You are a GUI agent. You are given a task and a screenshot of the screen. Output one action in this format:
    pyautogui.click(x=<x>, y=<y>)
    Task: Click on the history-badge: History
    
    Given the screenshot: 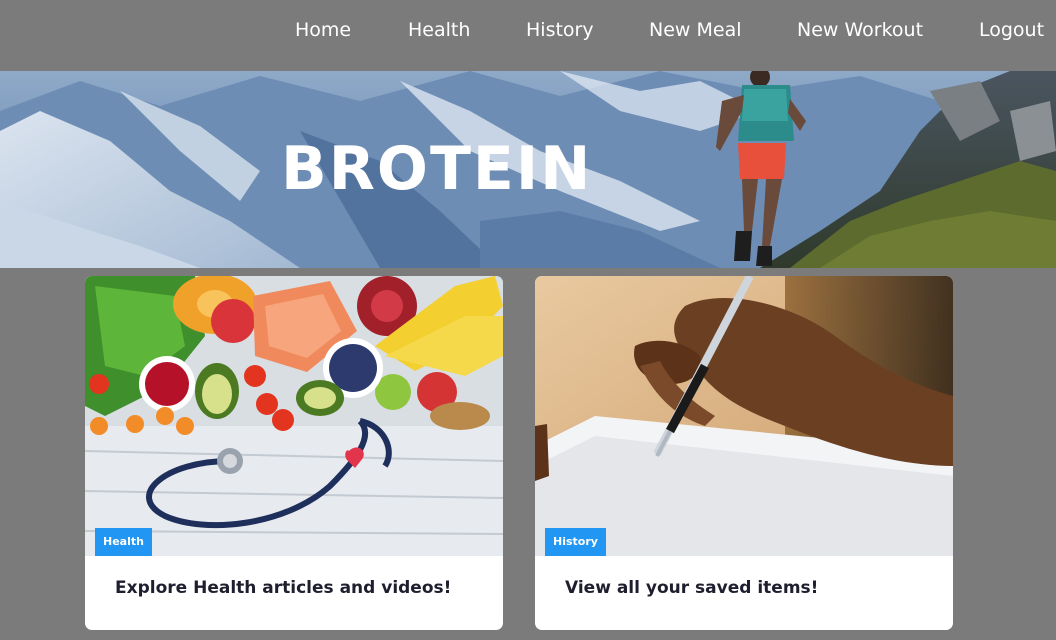 What is the action you would take?
    pyautogui.click(x=575, y=542)
    